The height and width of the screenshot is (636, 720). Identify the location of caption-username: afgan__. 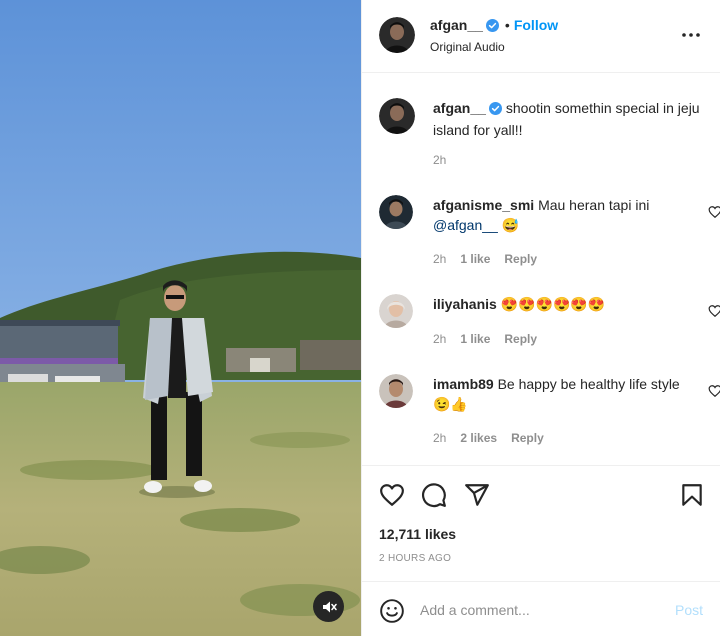
(459, 108).